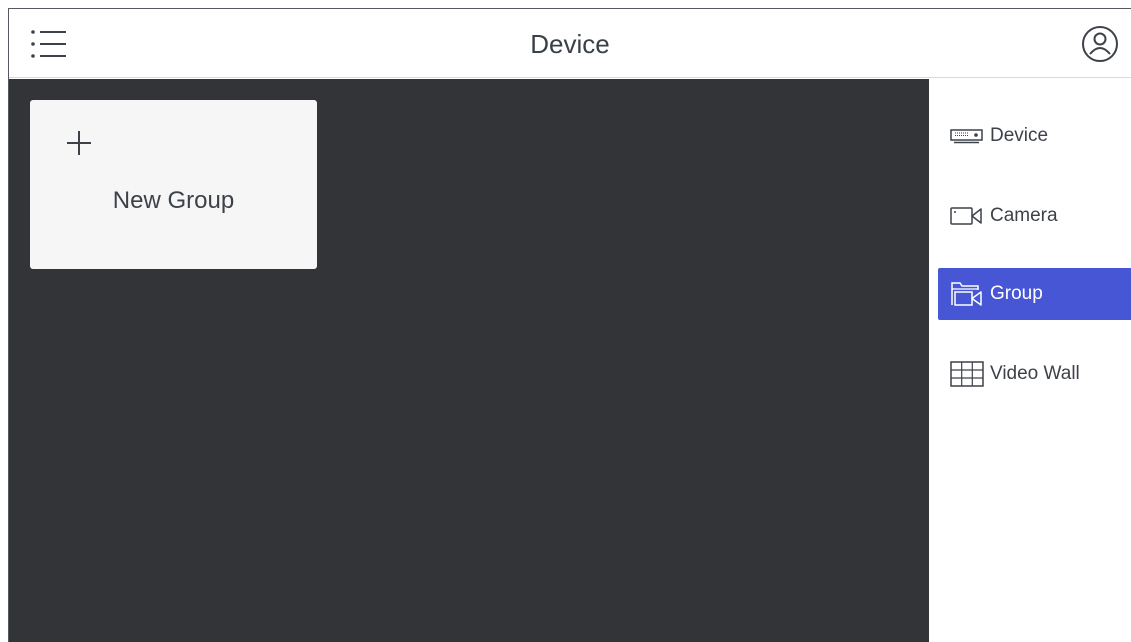  I want to click on sidebar-item-camera: Camera, so click(1034, 216).